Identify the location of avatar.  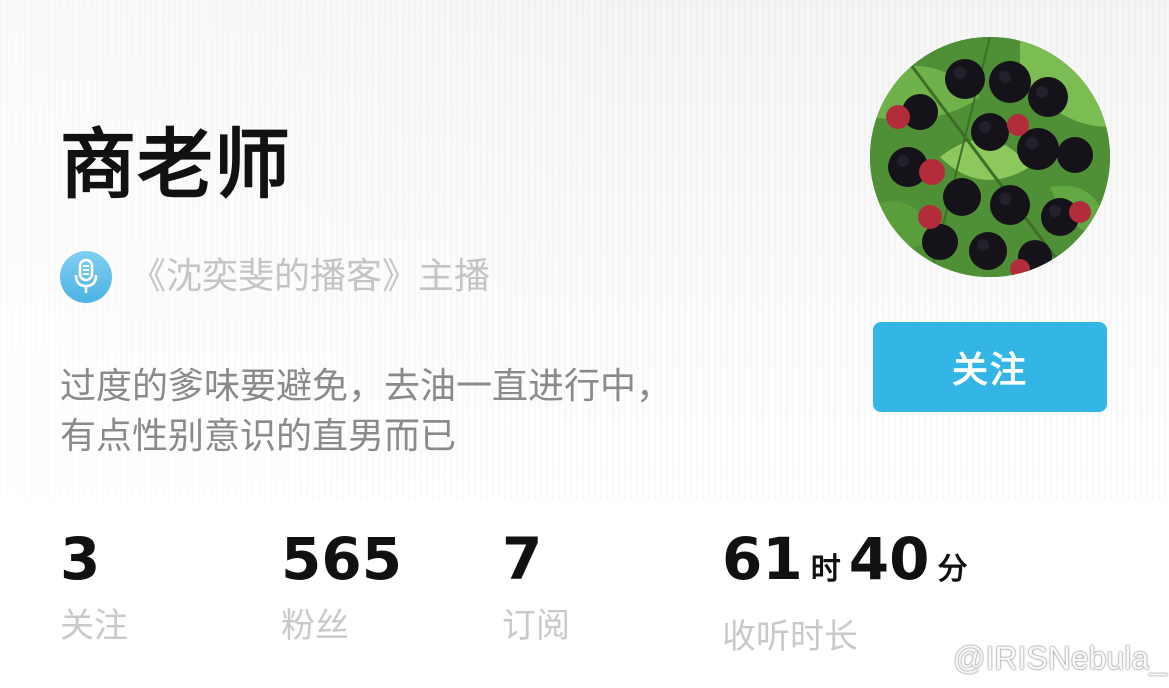
(990, 157).